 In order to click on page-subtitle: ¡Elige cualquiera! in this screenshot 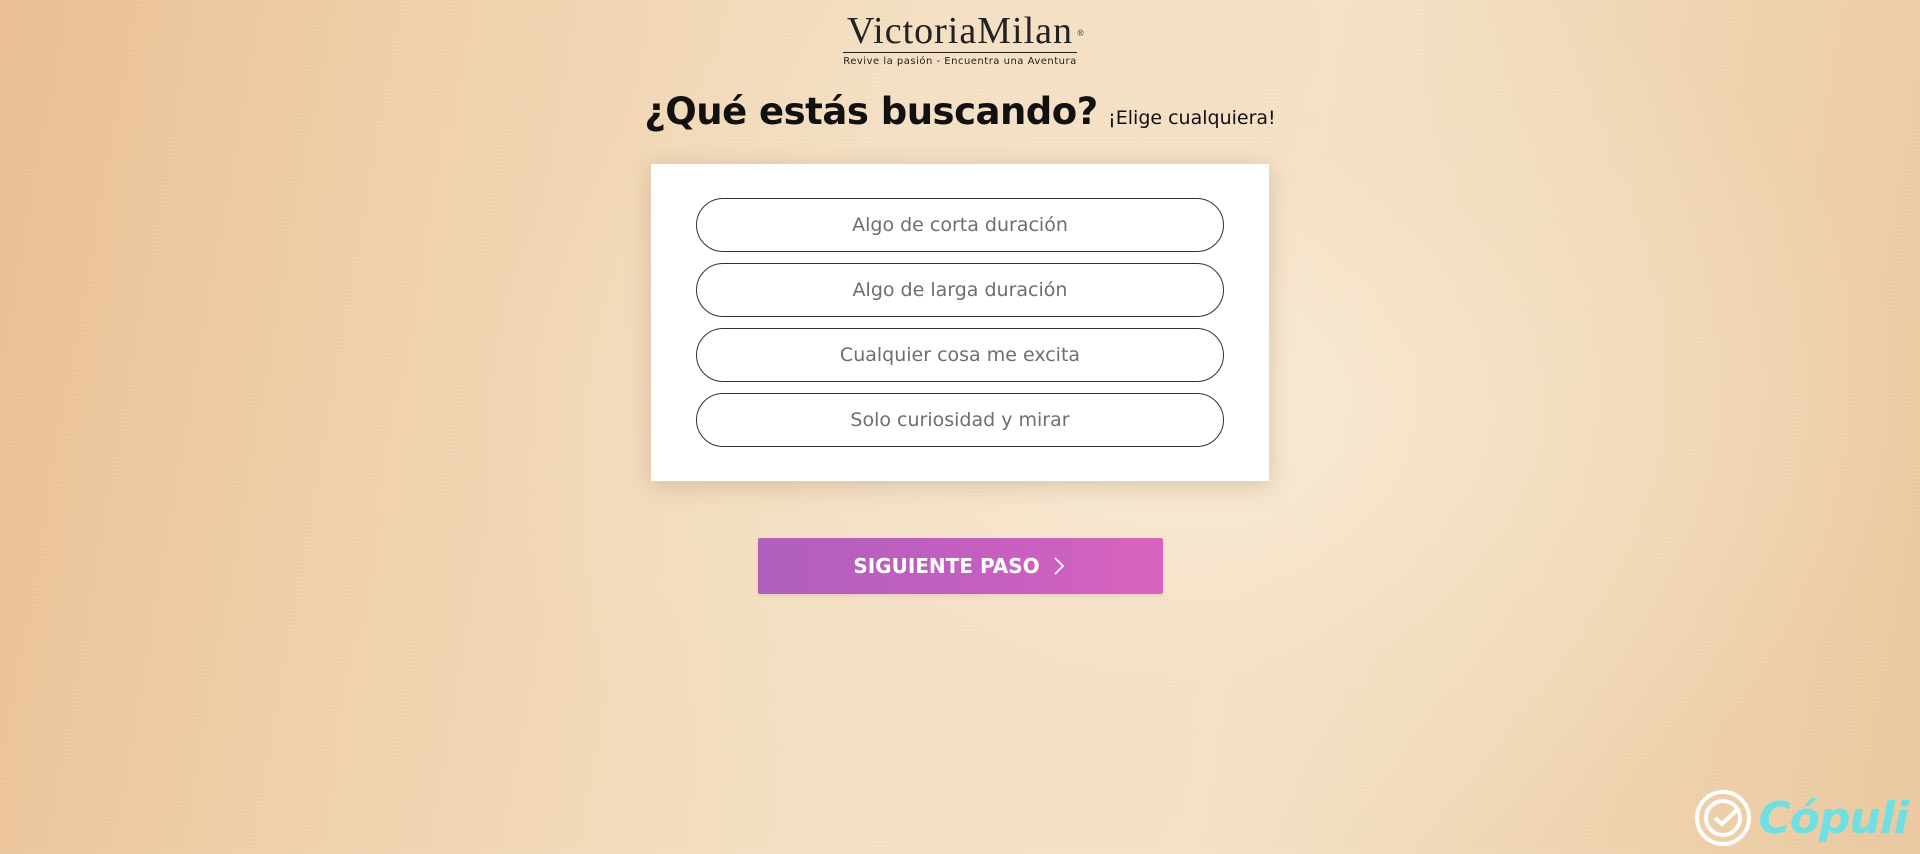, I will do `click(1192, 118)`.